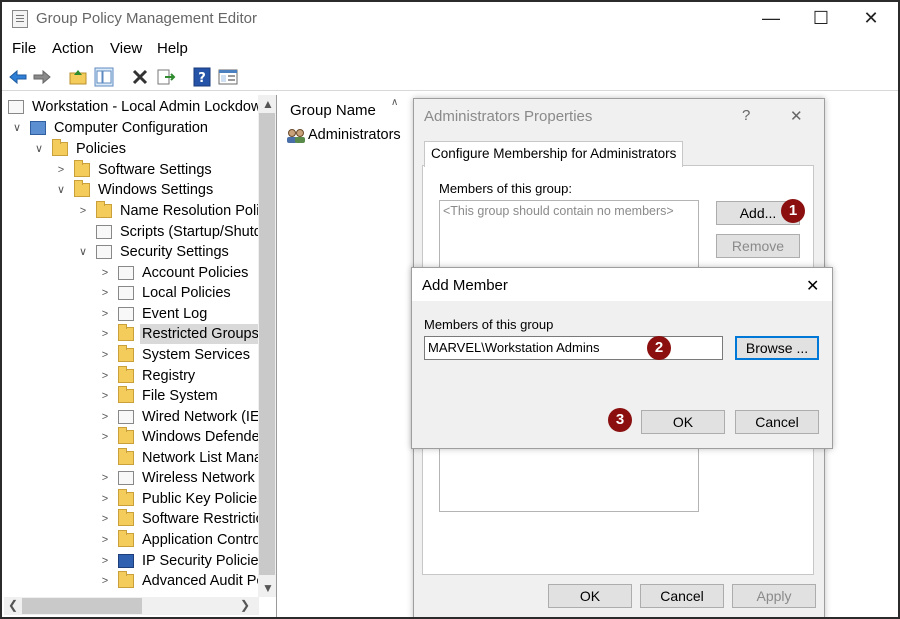 This screenshot has height=619, width=900. What do you see at coordinates (132, 128) in the screenshot?
I see `tree-node-computer-configuration: ∨ Computer Configuration` at bounding box center [132, 128].